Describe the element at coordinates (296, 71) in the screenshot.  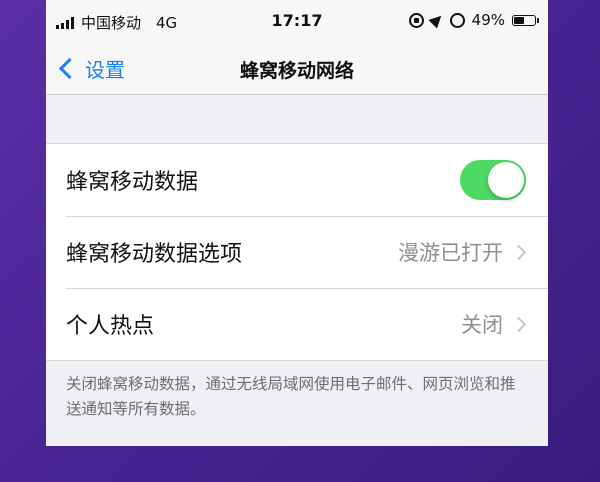
I see `page-title: 蜂窝移动网络` at that location.